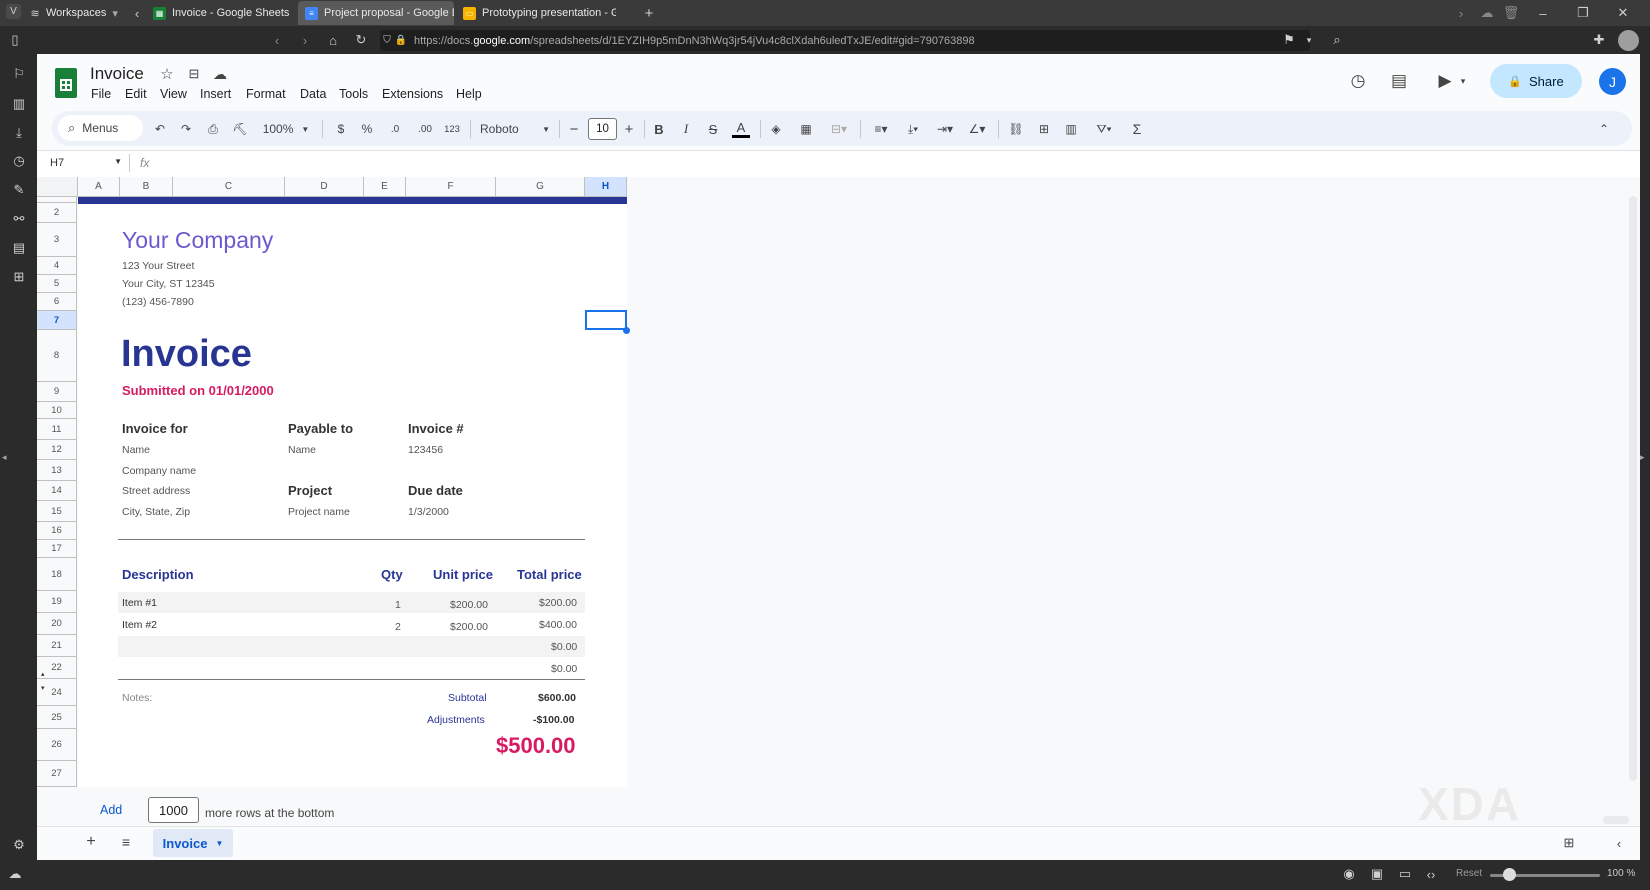 This screenshot has width=1650, height=890. What do you see at coordinates (557, 698) in the screenshot?
I see `subtotal-value: $600.00` at bounding box center [557, 698].